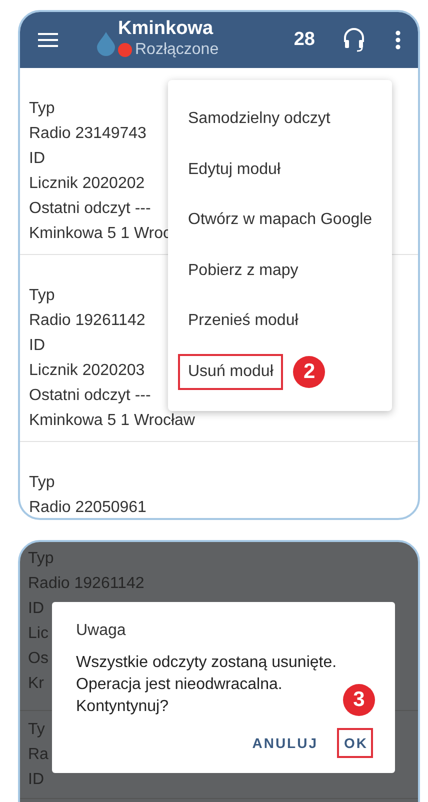 This screenshot has height=802, width=428. I want to click on menu-item: Samodzielny odczyt, so click(259, 119).